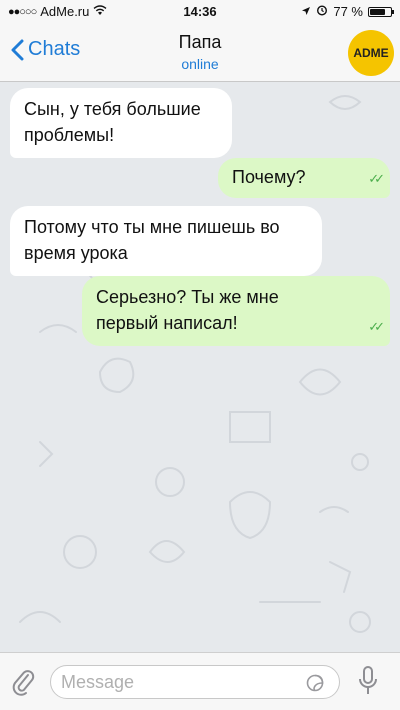 The height and width of the screenshot is (710, 400). I want to click on message-text: Сын, у тебя большие проблемы!, so click(112, 122).